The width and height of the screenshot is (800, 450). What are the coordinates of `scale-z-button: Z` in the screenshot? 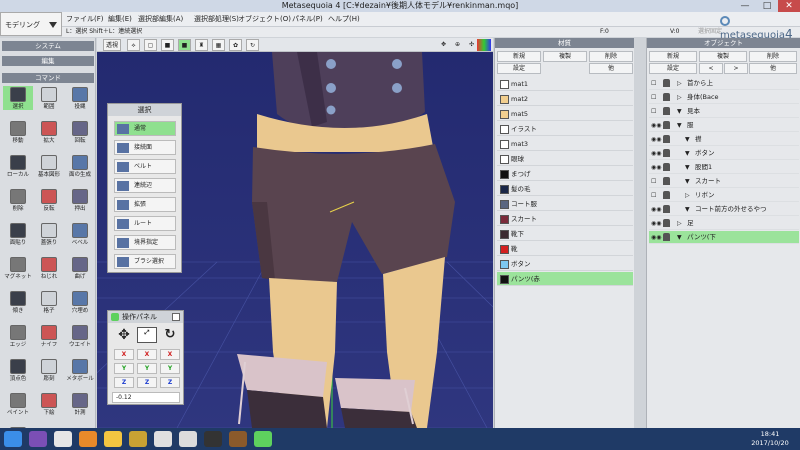 It's located at (147, 382).